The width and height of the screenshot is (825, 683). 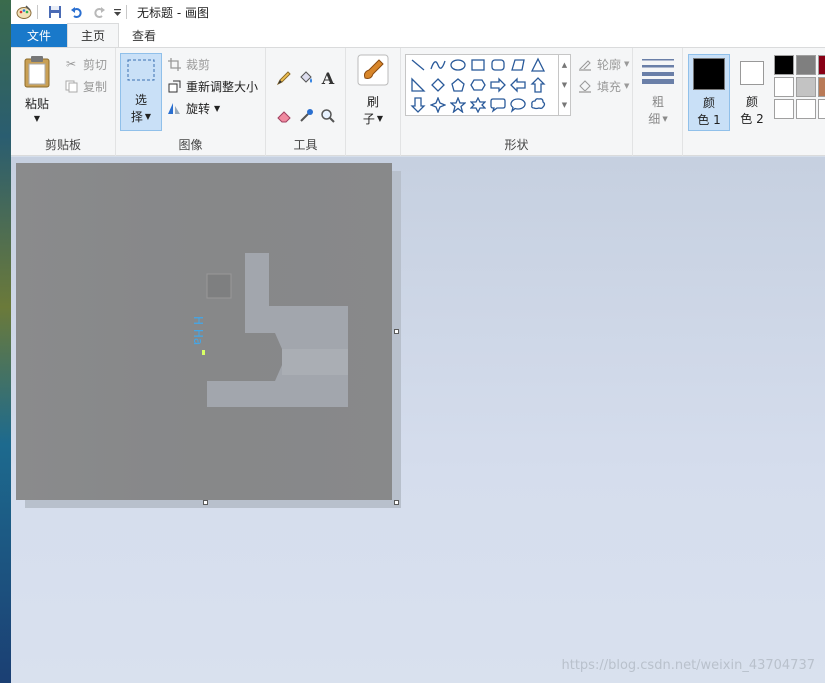 What do you see at coordinates (173, 12) in the screenshot?
I see `window-title: 无标题 - 画图` at bounding box center [173, 12].